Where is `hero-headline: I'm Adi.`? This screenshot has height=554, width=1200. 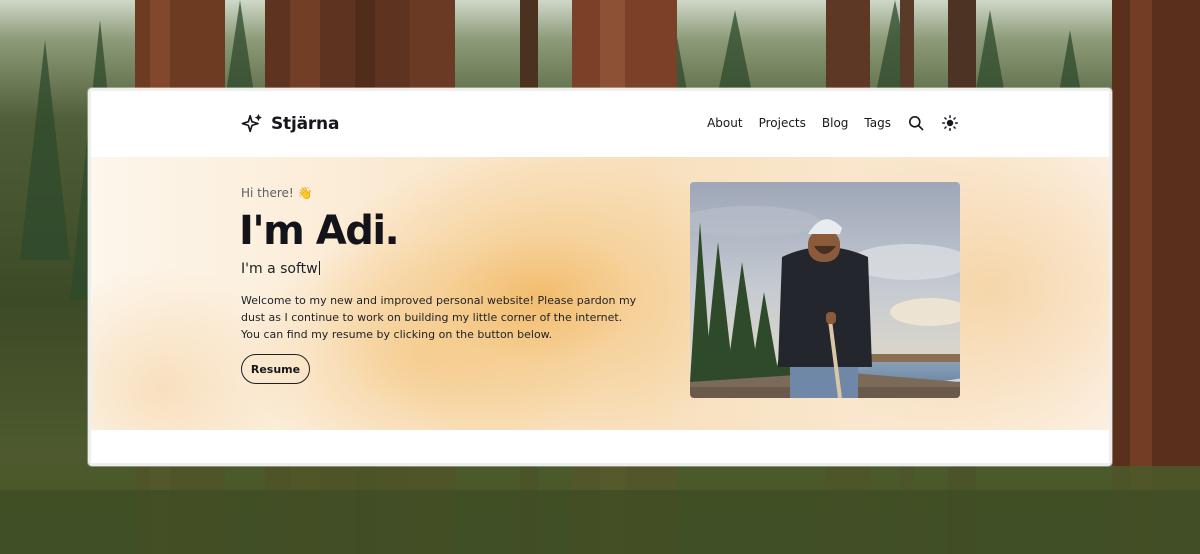
hero-headline: I'm Adi. is located at coordinates (319, 231).